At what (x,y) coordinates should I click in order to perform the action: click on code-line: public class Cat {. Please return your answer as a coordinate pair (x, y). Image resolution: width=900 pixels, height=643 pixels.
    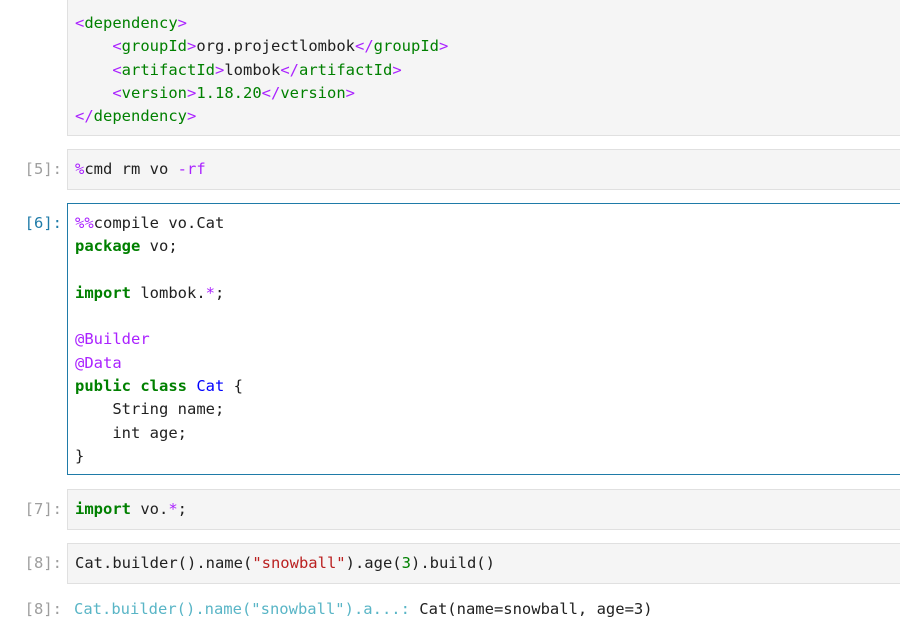
    Looking at the image, I should click on (159, 386).